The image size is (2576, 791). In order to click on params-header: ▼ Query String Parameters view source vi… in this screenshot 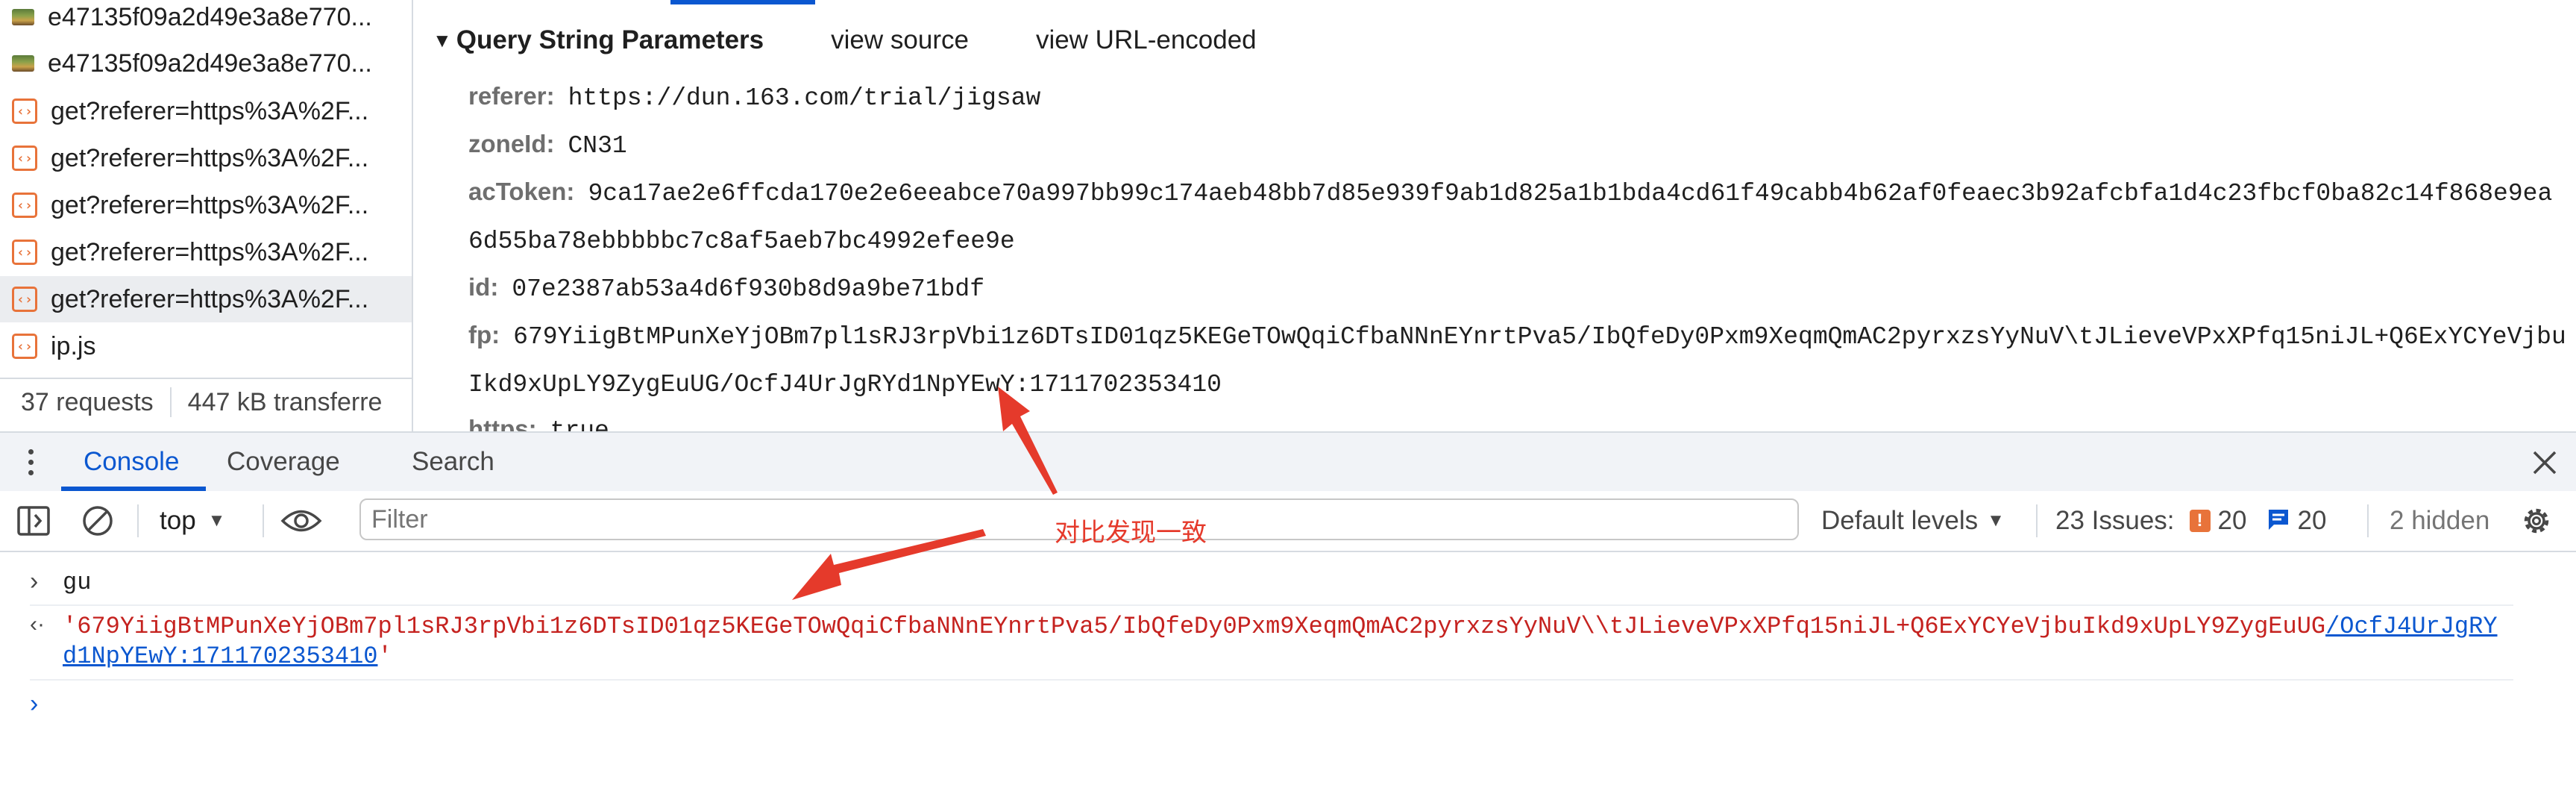, I will do `click(879, 40)`.